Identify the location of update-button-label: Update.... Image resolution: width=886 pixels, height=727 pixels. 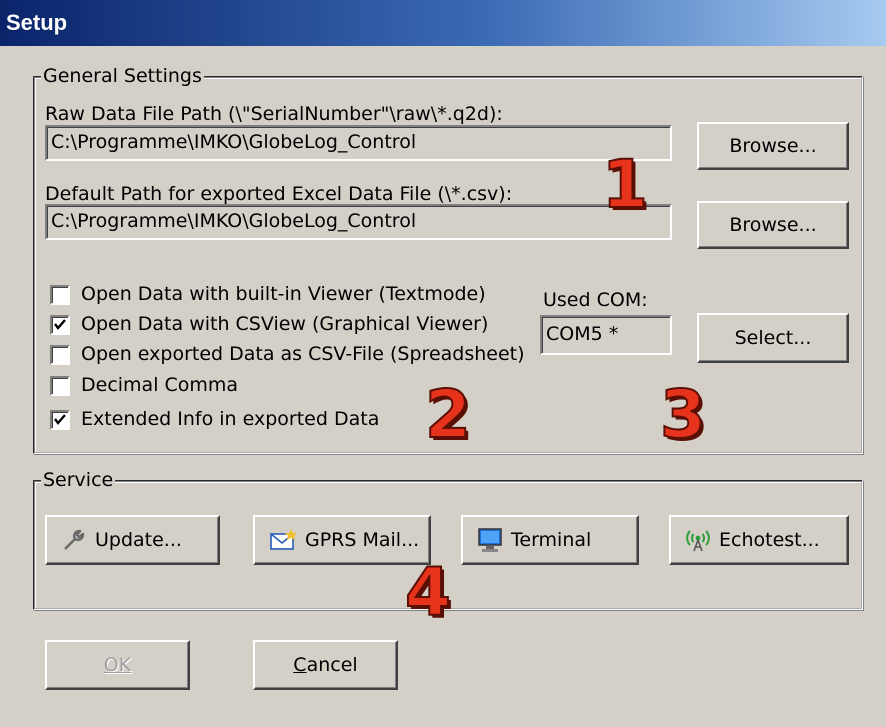
(138, 540).